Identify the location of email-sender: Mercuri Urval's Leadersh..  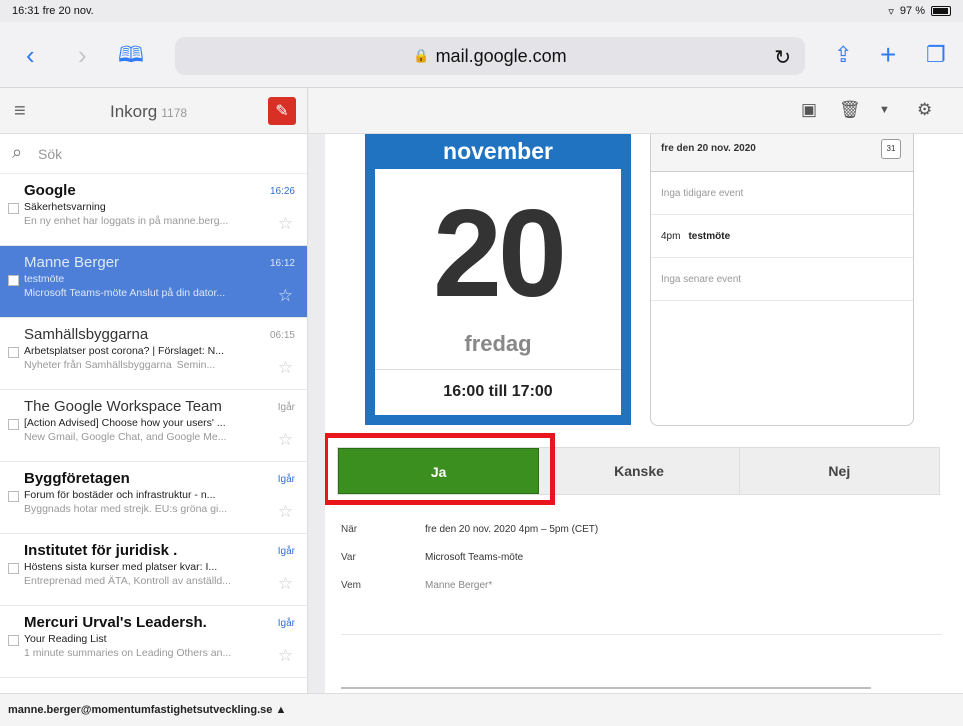
(115, 622).